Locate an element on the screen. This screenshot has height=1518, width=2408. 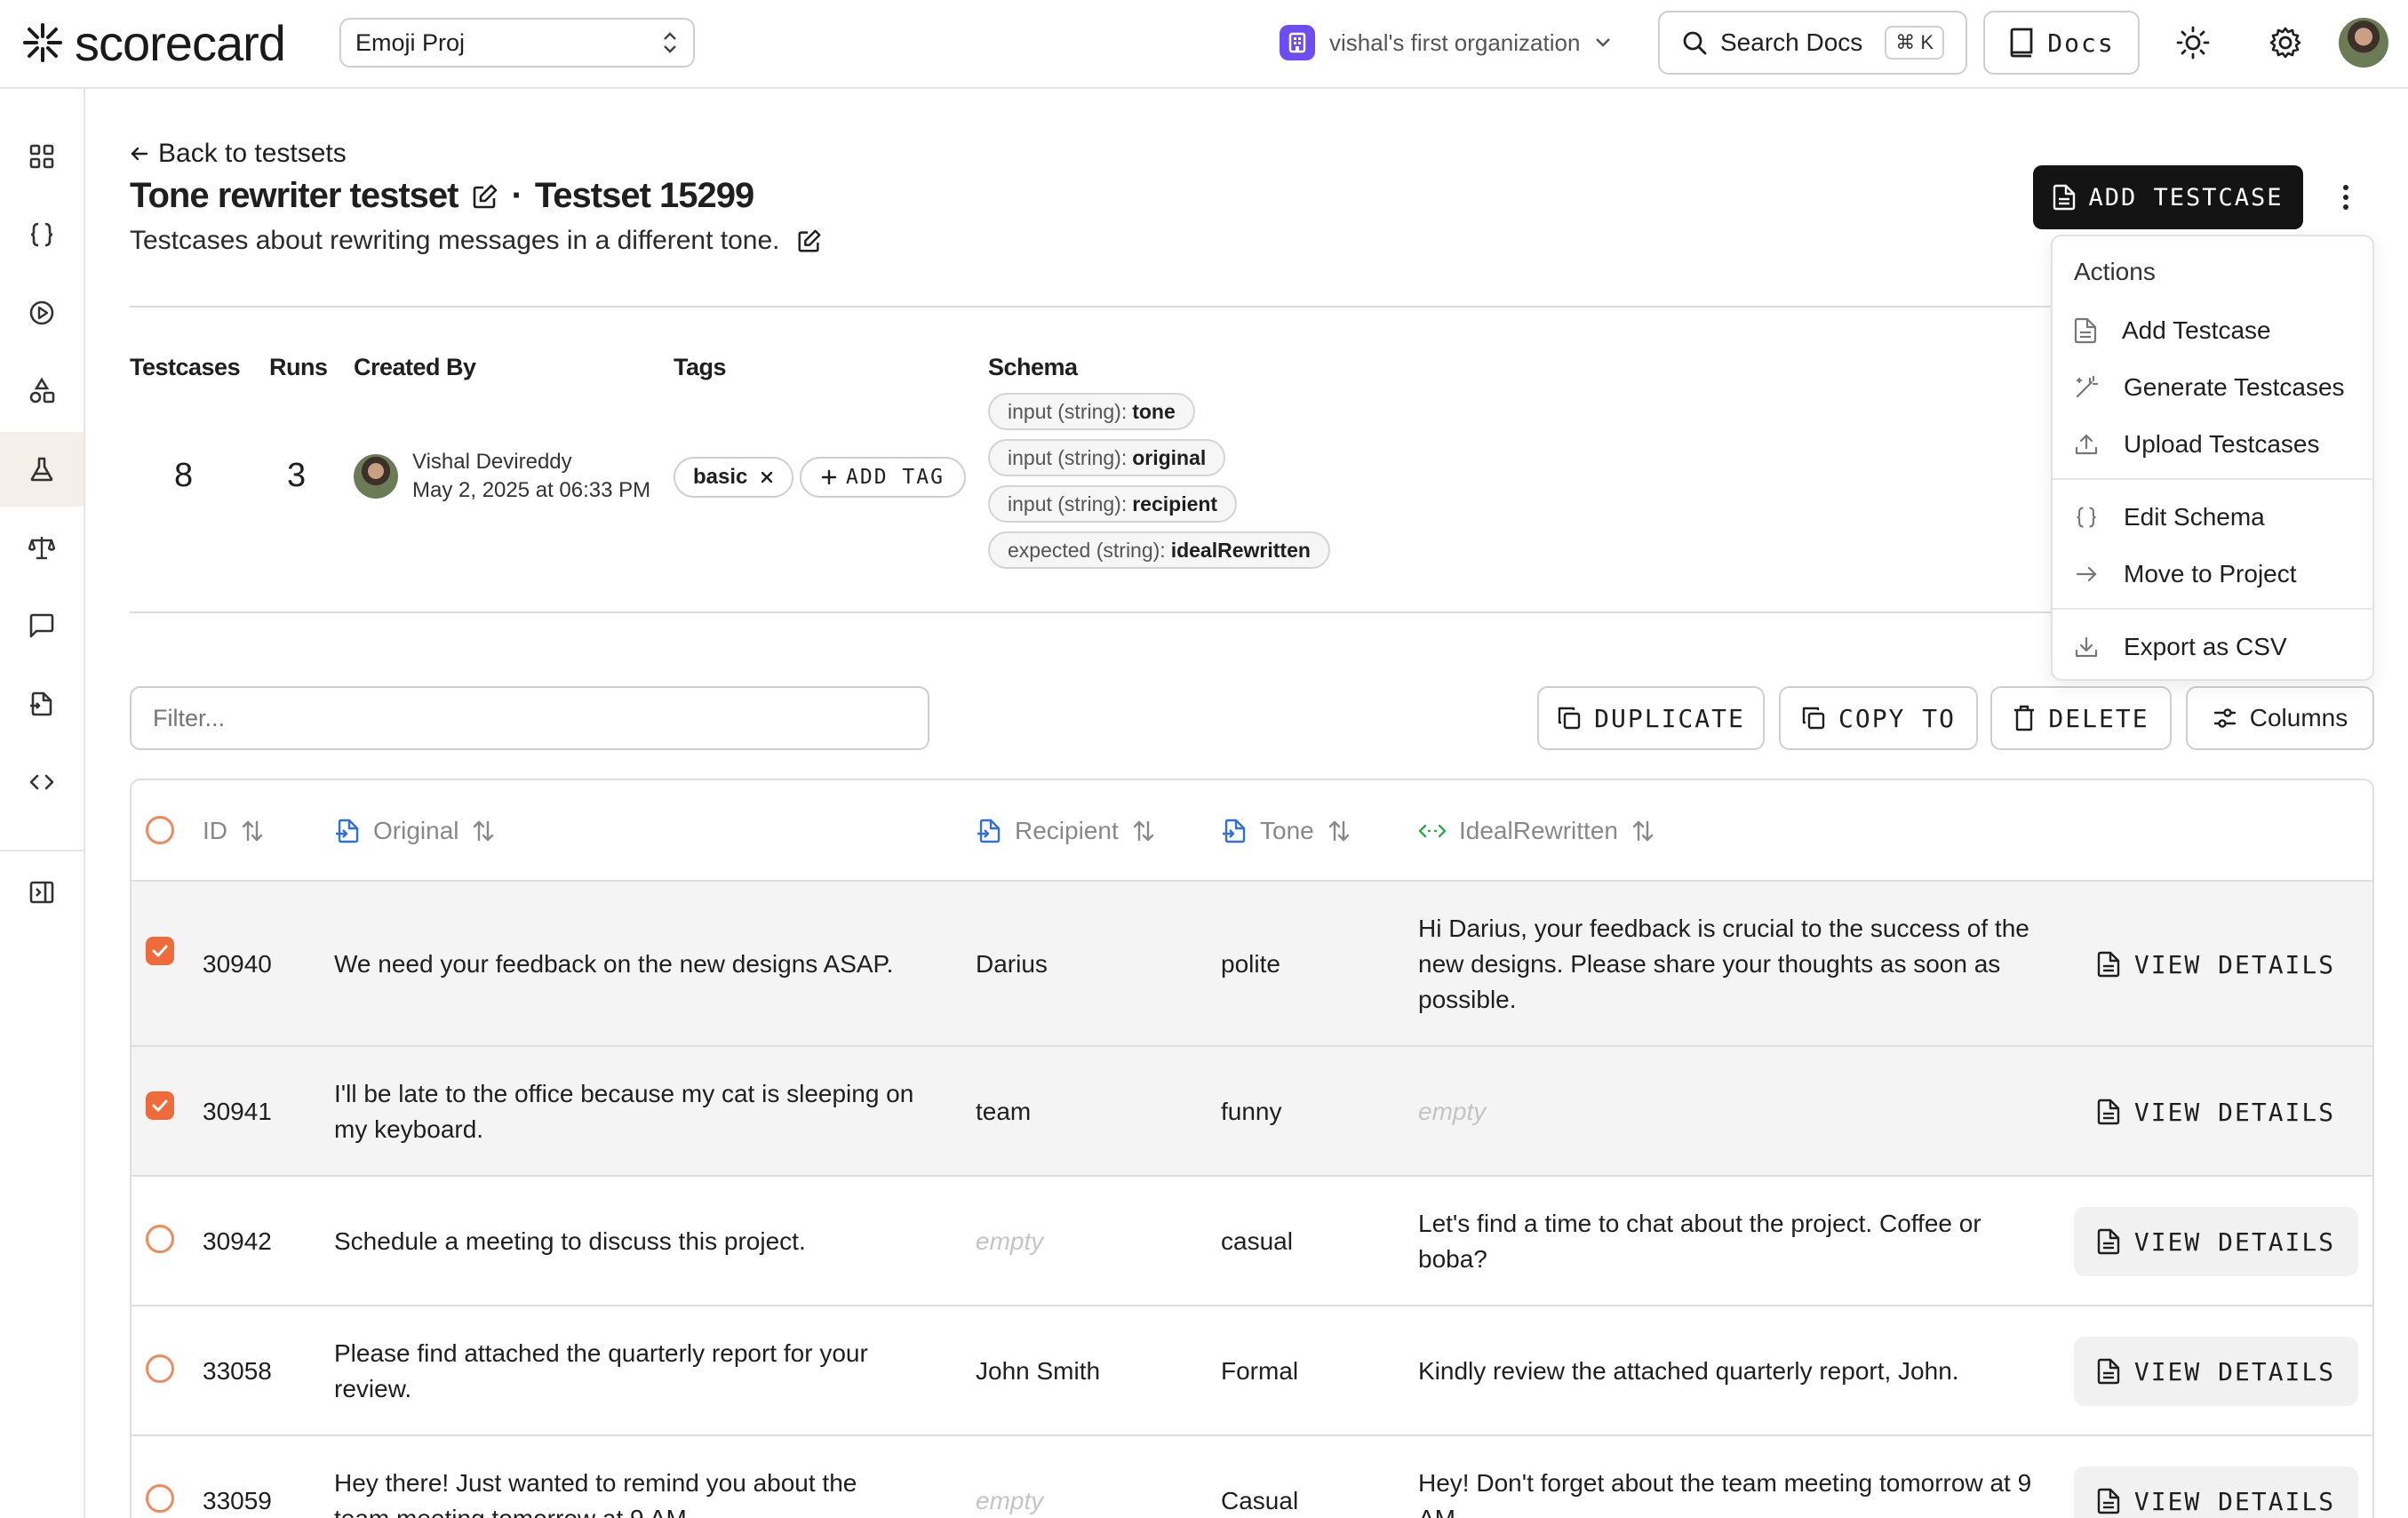
play-circle-icon is located at coordinates (41, 312).